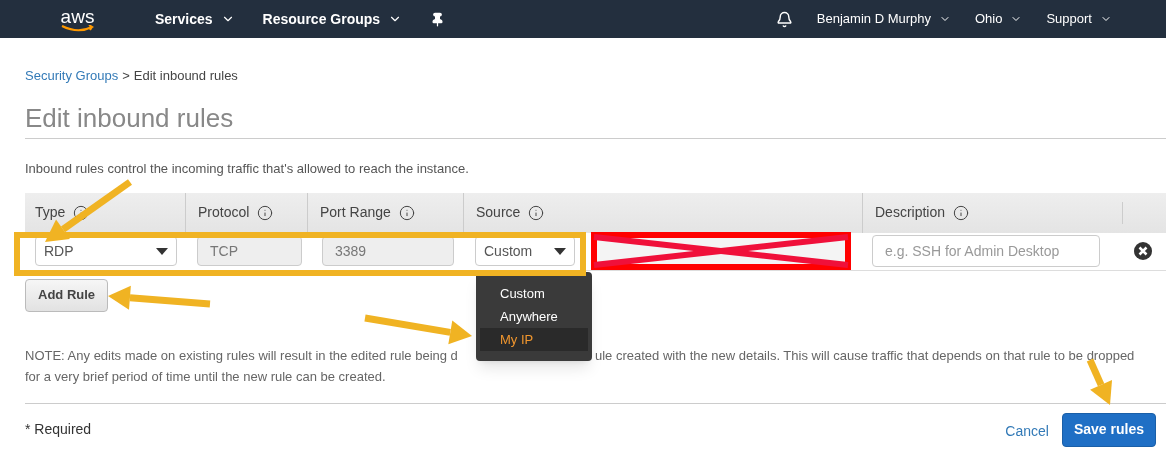  What do you see at coordinates (999, 19) in the screenshot?
I see `nav-menu: Ohio` at bounding box center [999, 19].